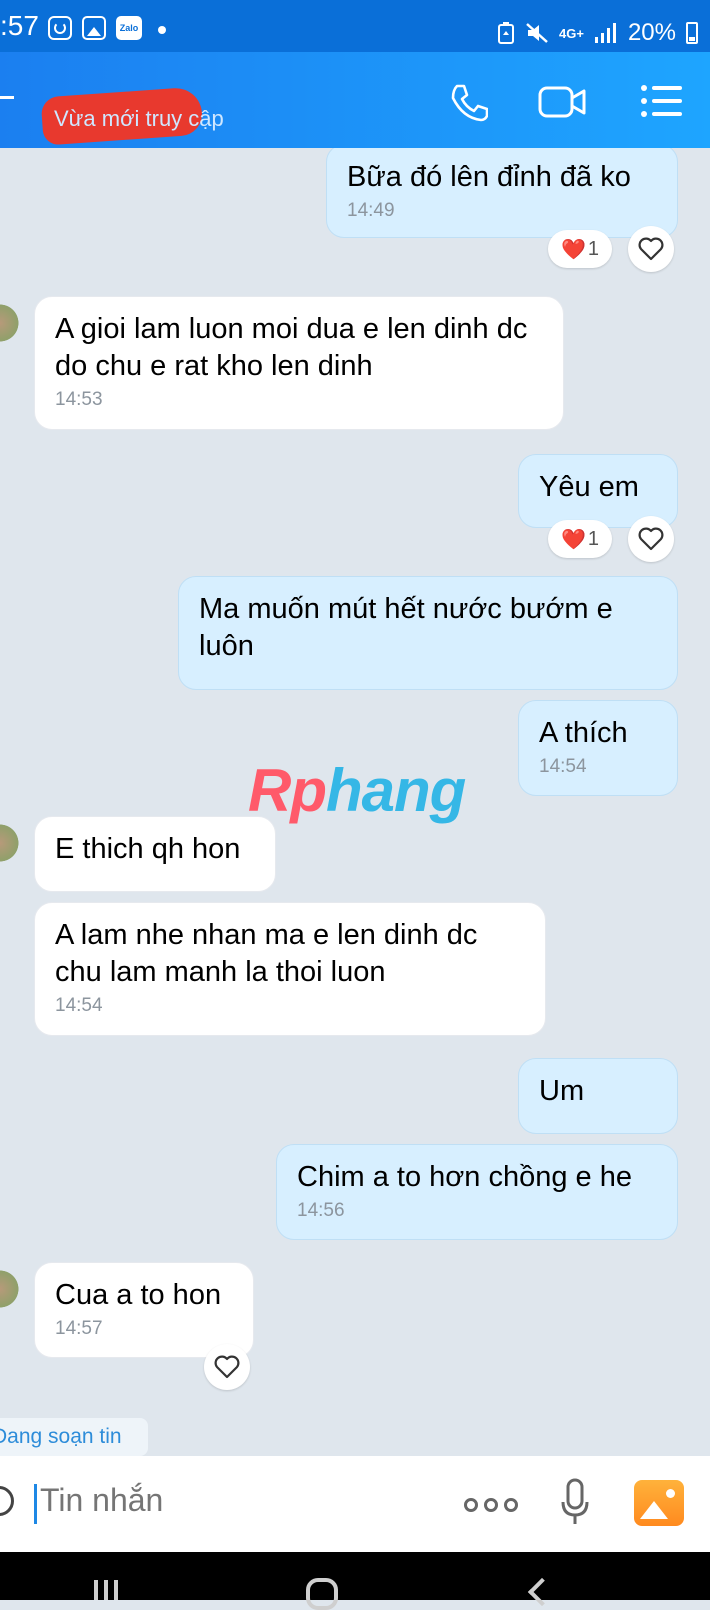  I want to click on menu-icon, so click(662, 101).